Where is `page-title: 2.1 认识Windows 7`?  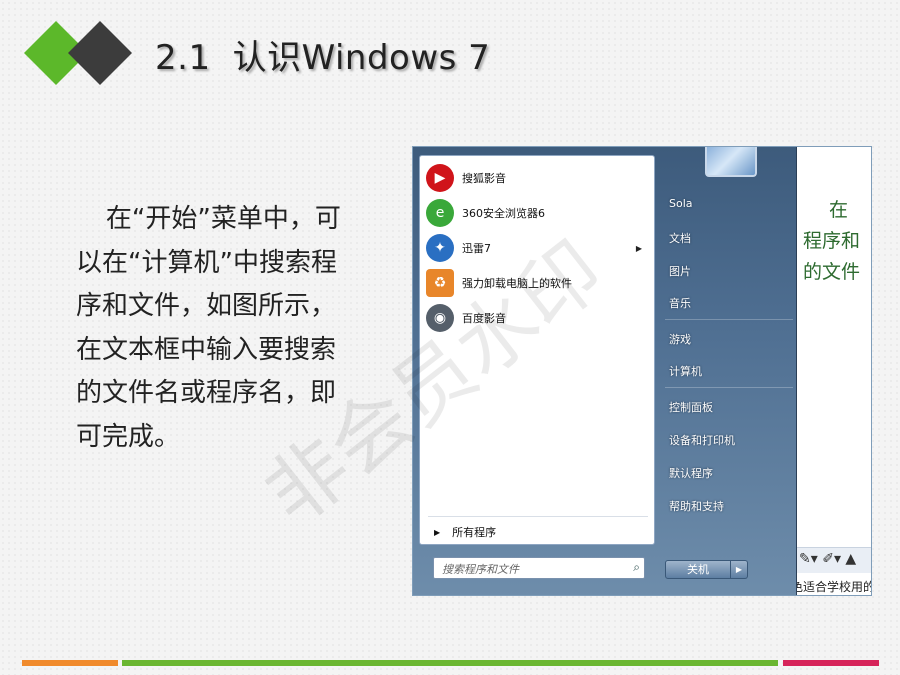 page-title: 2.1 认识Windows 7 is located at coordinates (323, 58).